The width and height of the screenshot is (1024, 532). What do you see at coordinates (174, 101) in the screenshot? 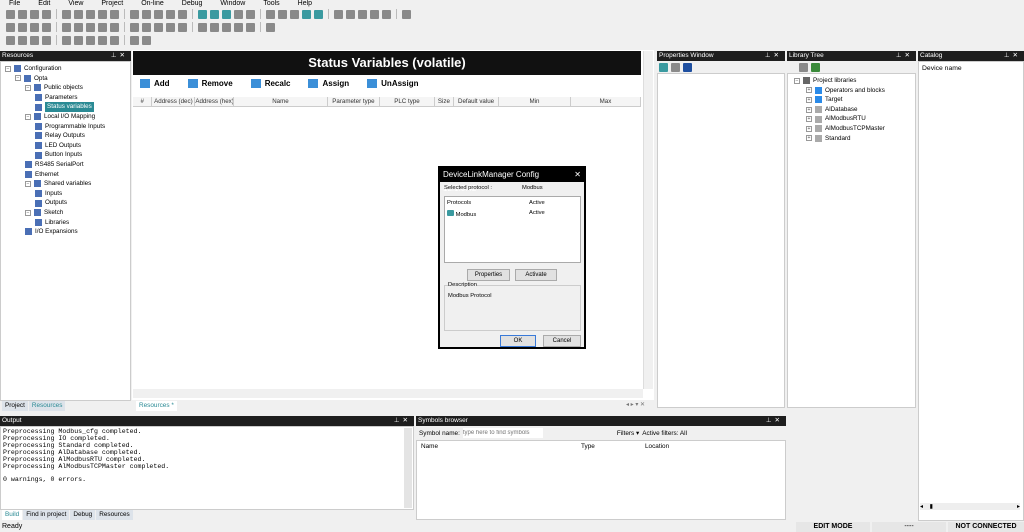
I see `column-header: Address (dec)` at bounding box center [174, 101].